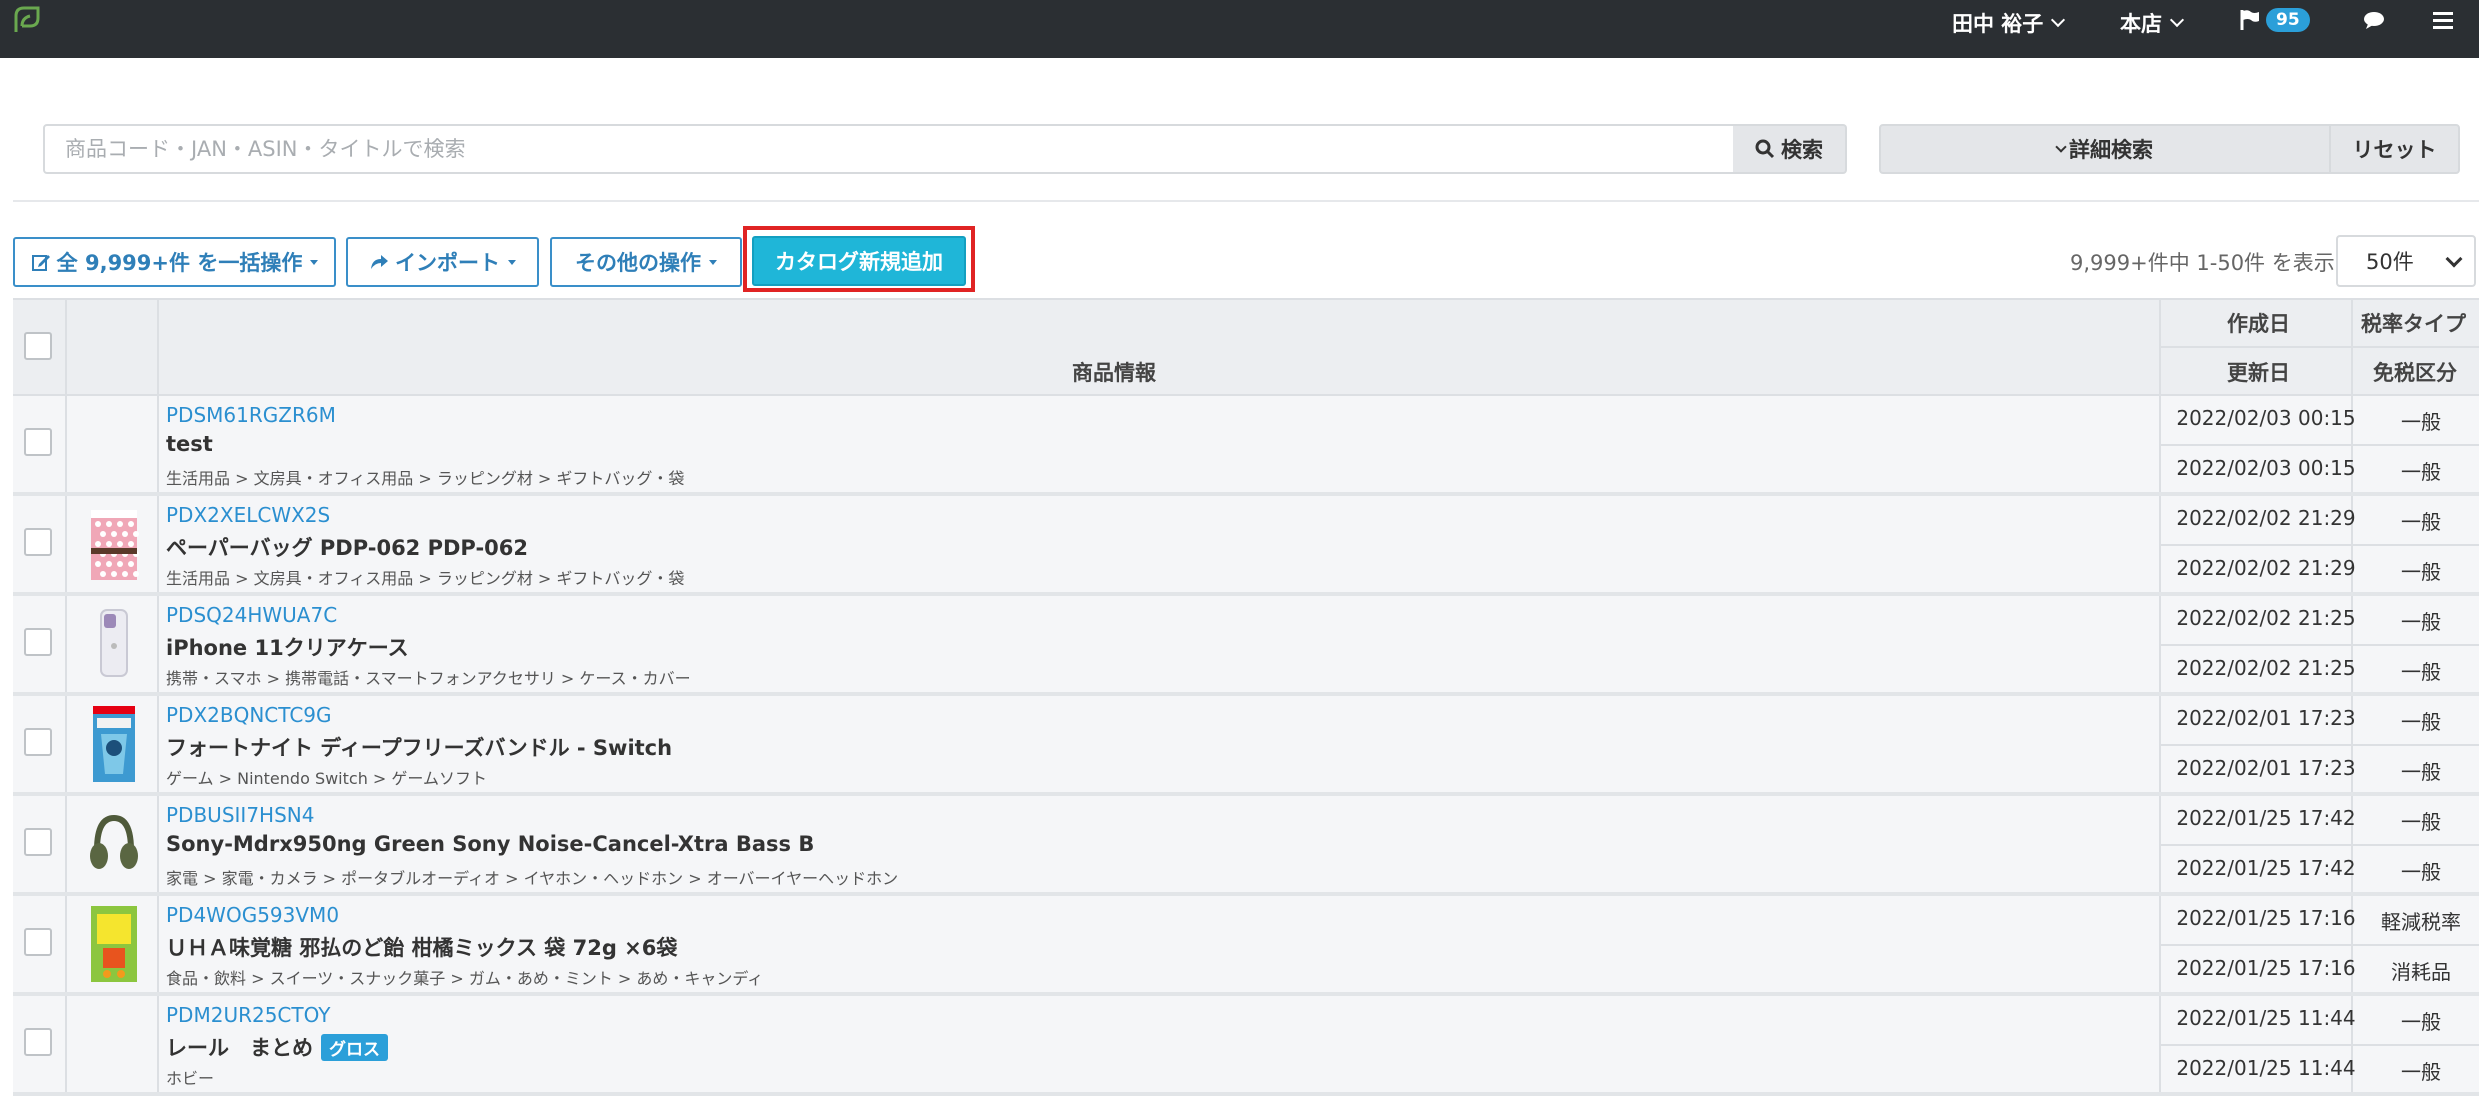 The image size is (2479, 1106). Describe the element at coordinates (2443, 20) in the screenshot. I see `hamburger-menu-button` at that location.